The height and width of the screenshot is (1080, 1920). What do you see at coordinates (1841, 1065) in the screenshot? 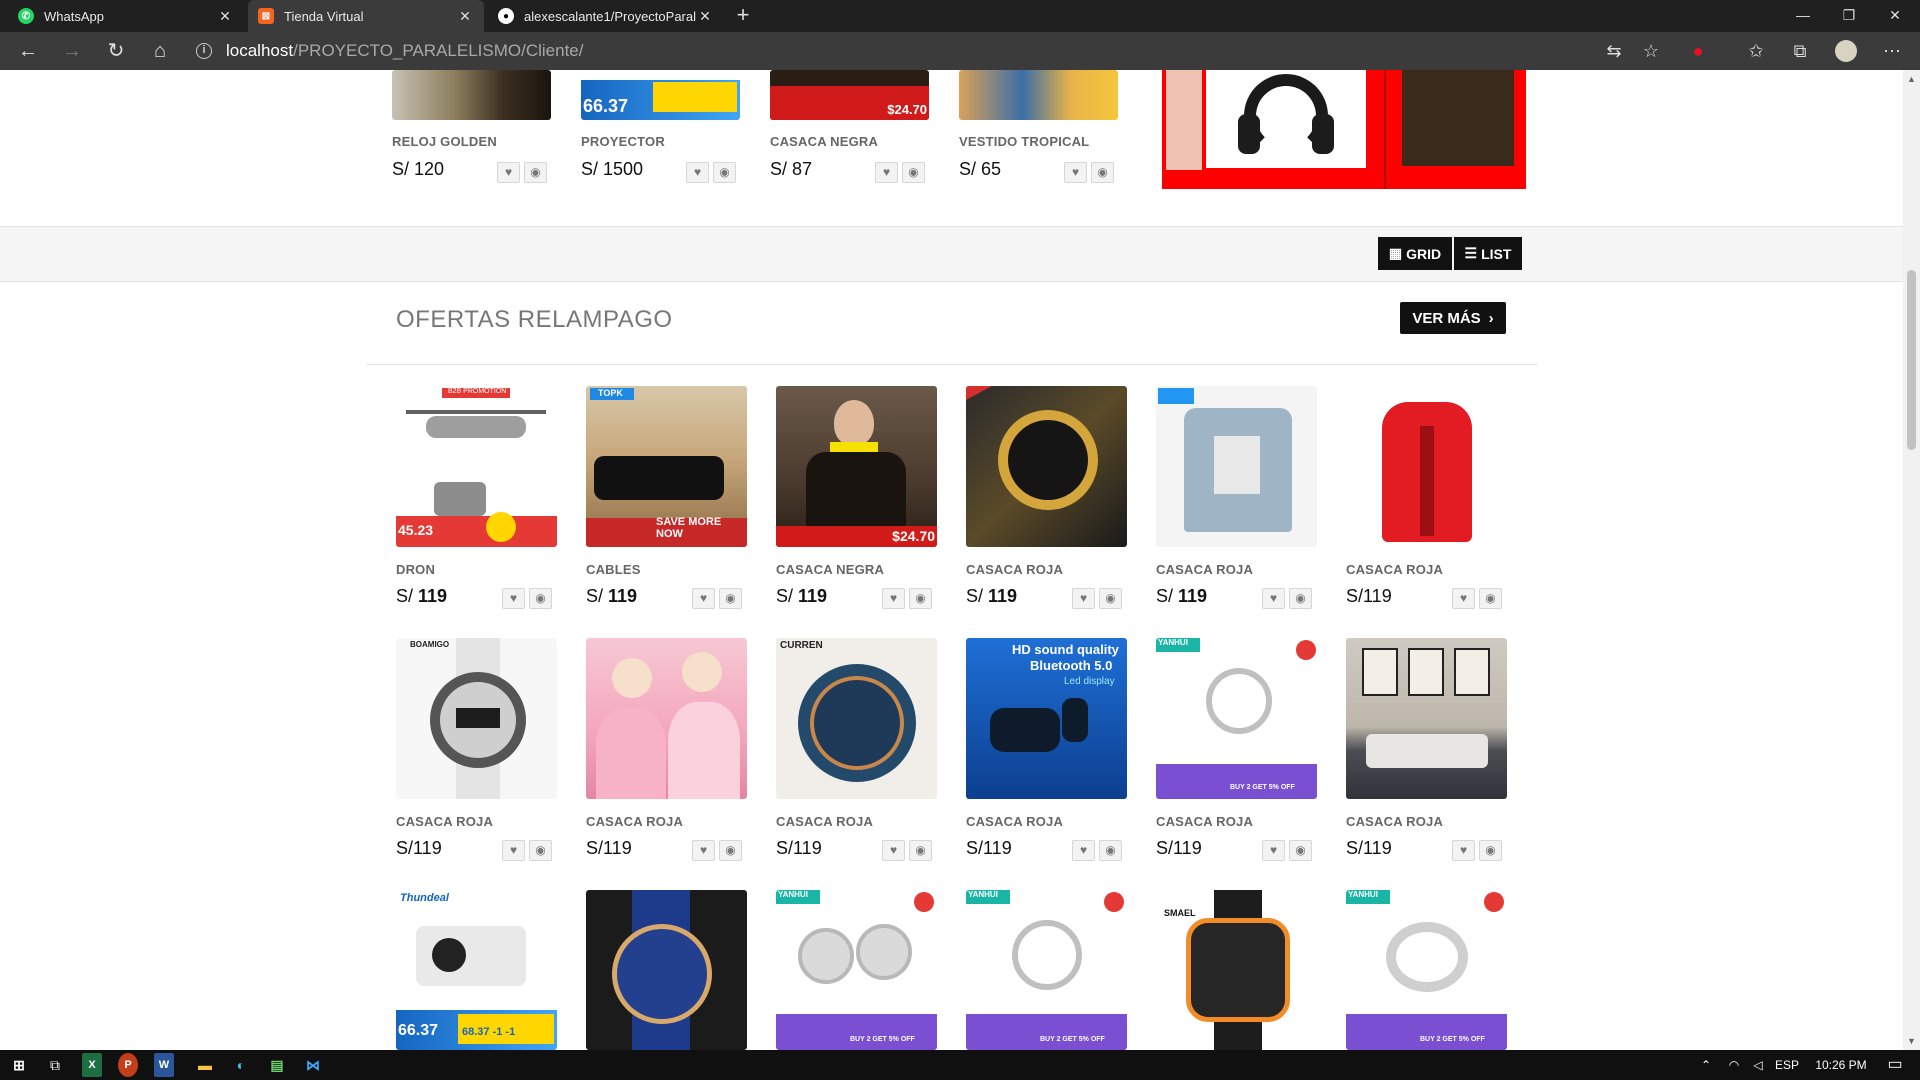
I see `clock: 10:26 PM` at bounding box center [1841, 1065].